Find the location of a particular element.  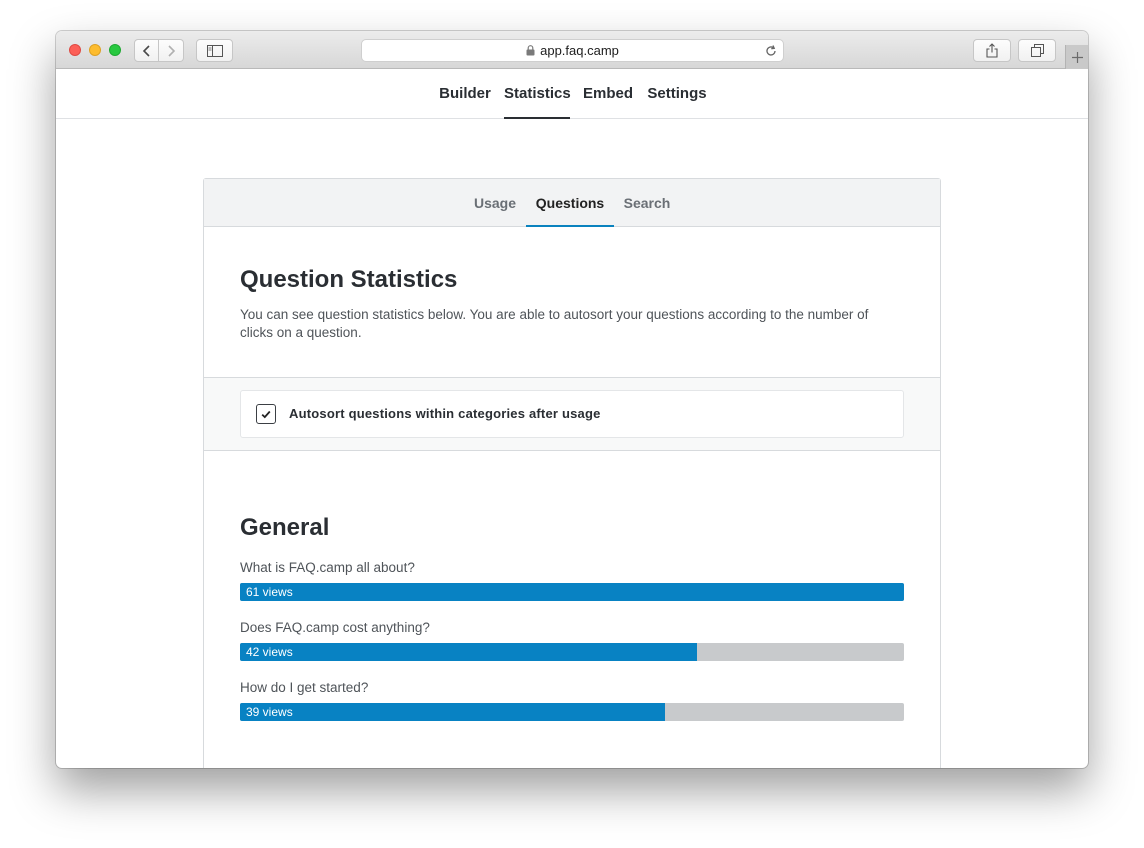

question-label: What is FAQ.camp all about? is located at coordinates (327, 567).